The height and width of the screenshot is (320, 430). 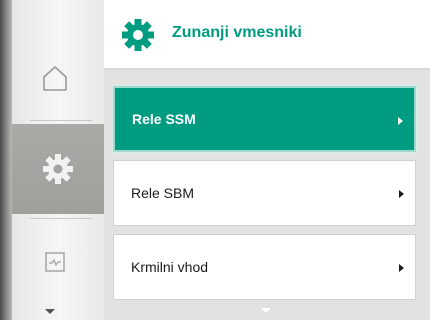 I want to click on chevron-down-icon, so click(x=50, y=312).